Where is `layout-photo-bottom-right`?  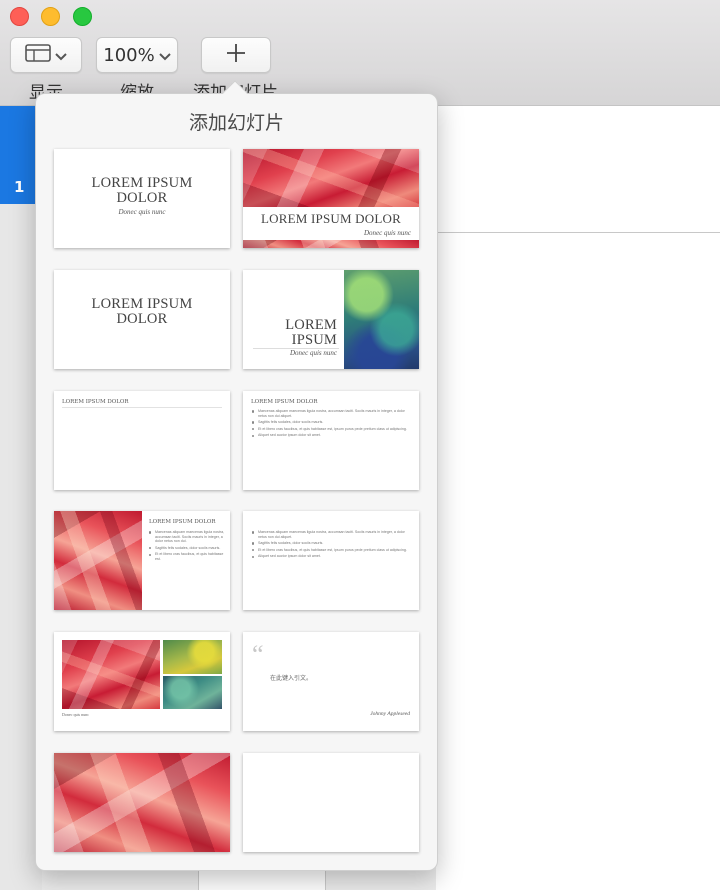 layout-photo-bottom-right is located at coordinates (192, 692).